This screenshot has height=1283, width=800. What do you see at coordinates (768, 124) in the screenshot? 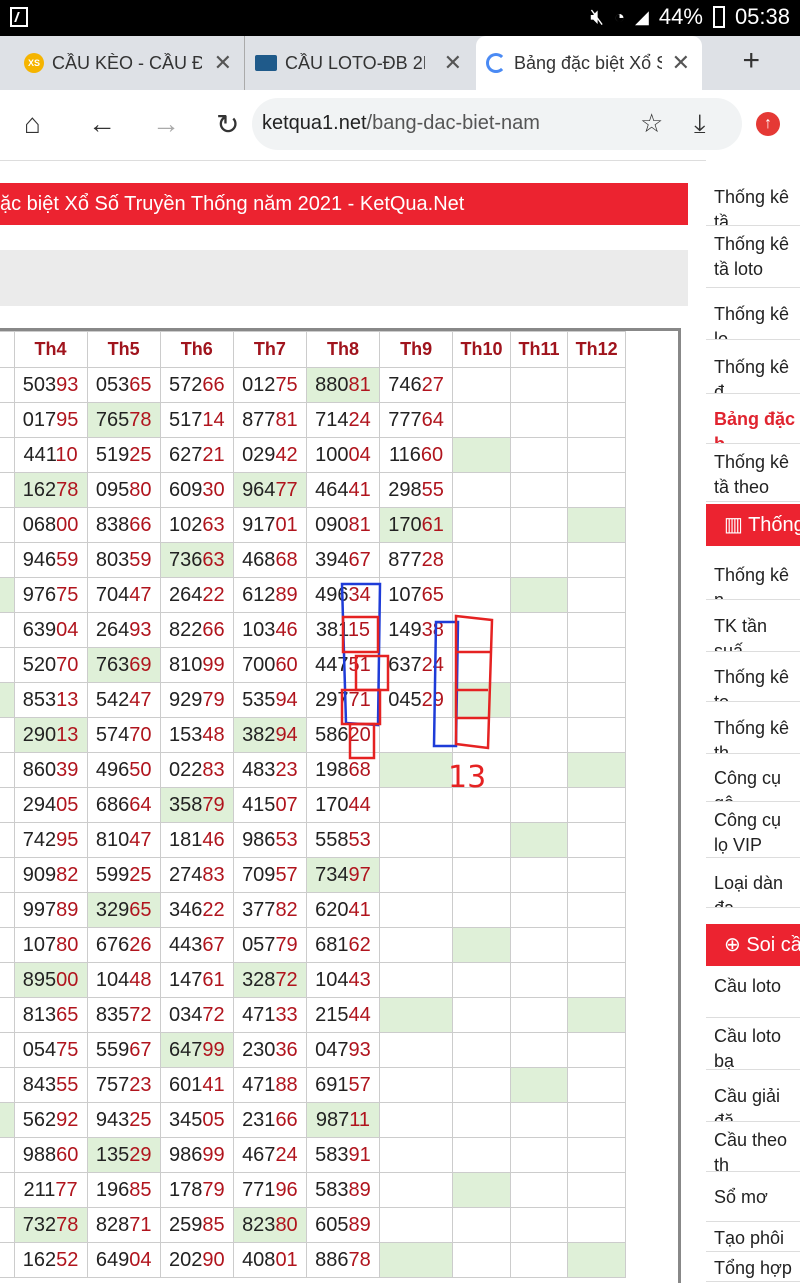
I see `extension-icon: ↑` at bounding box center [768, 124].